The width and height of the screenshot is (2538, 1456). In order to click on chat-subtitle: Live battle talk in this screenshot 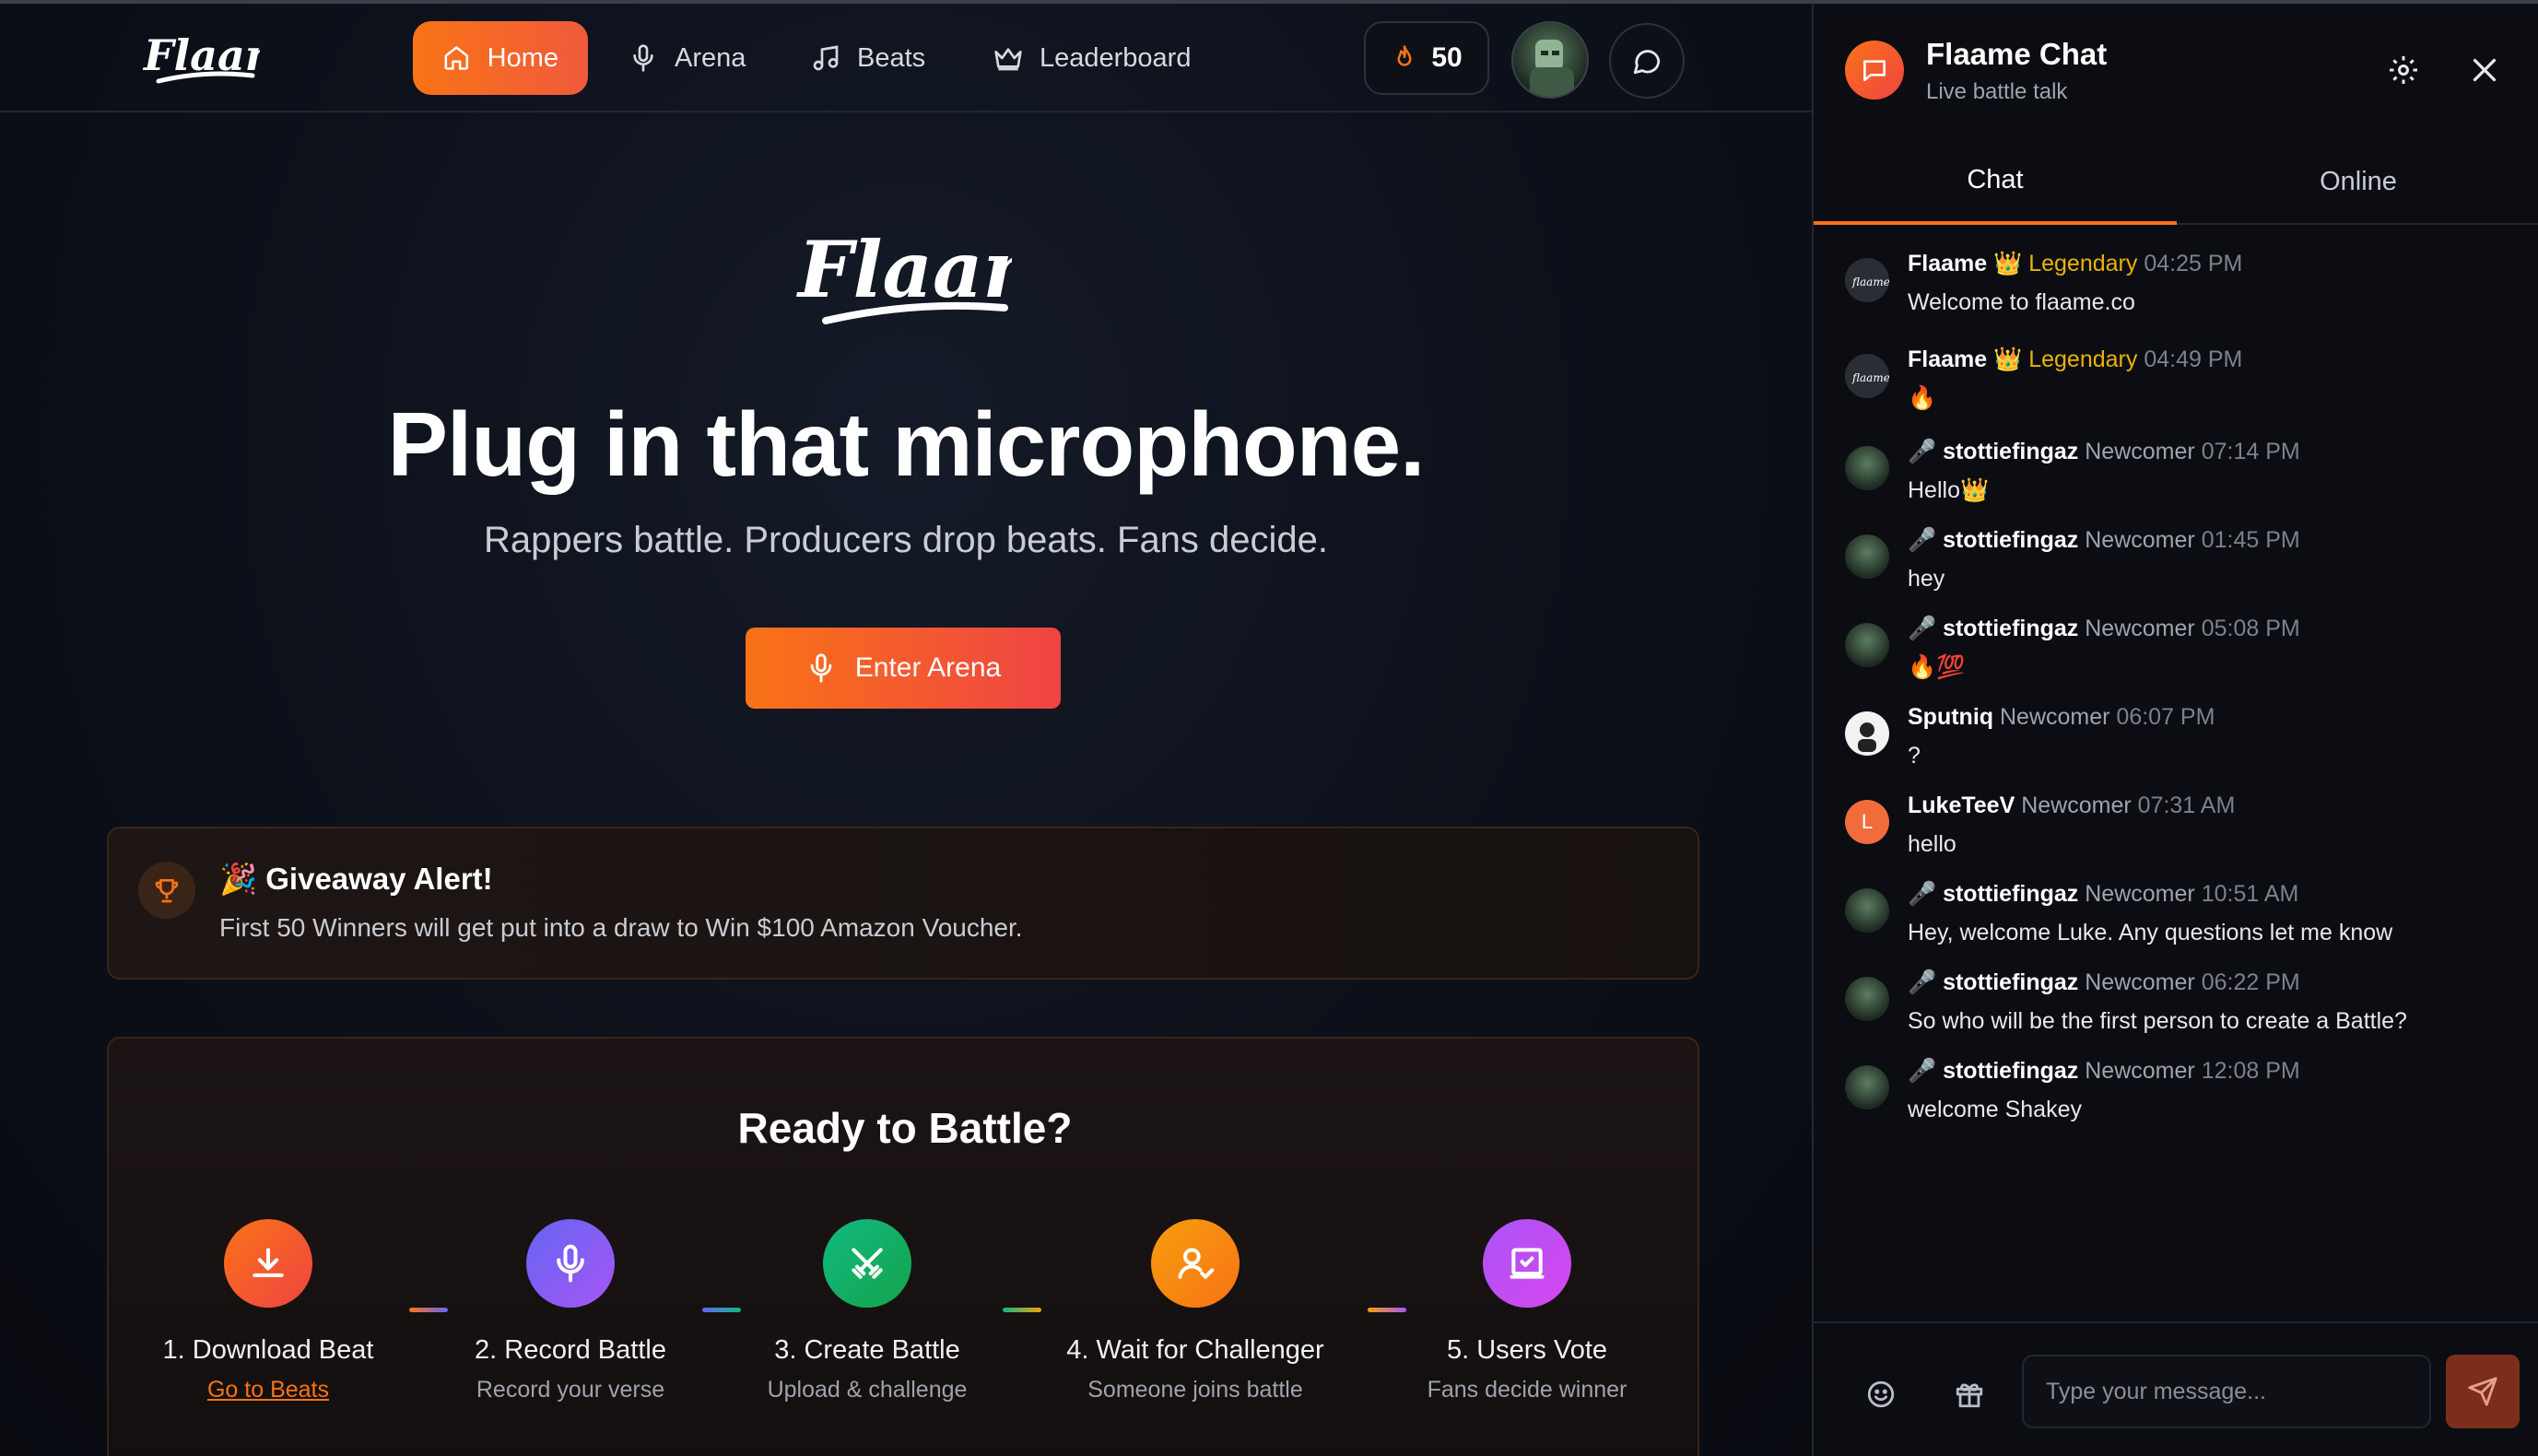, I will do `click(1997, 91)`.